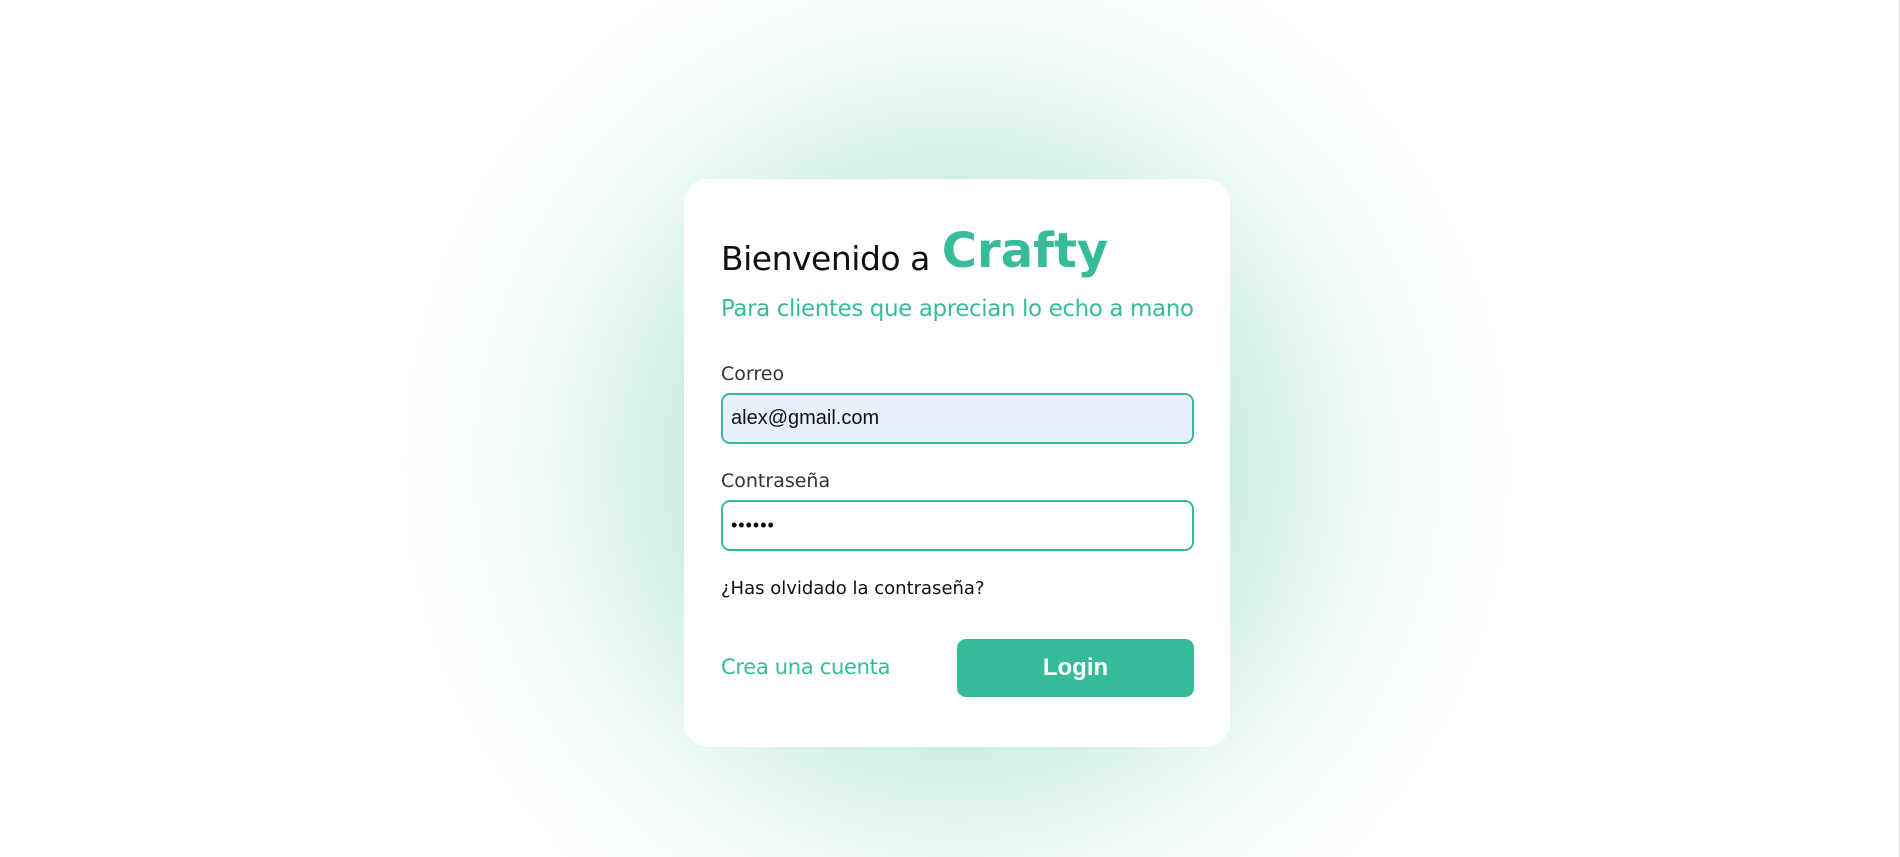 This screenshot has height=857, width=1900. I want to click on crafty-logo: Crafty, so click(1025, 249).